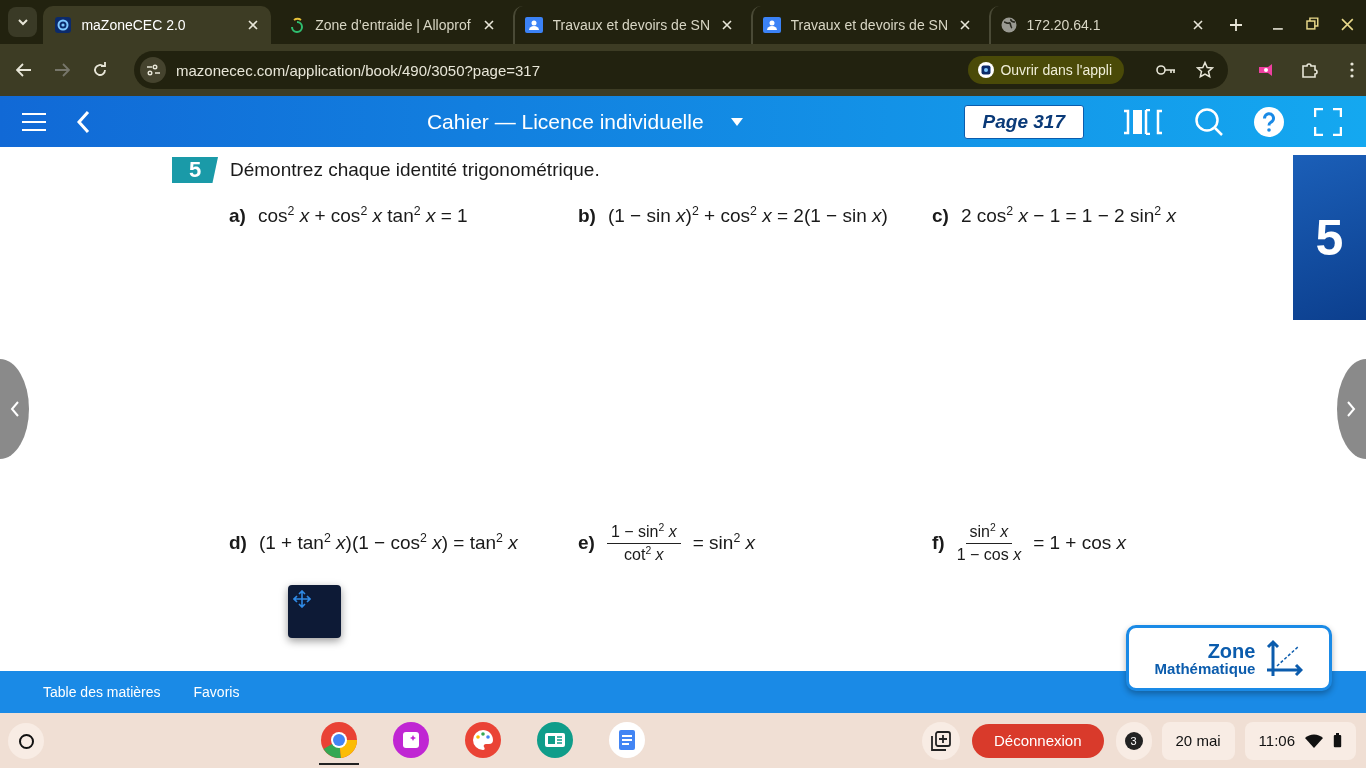  What do you see at coordinates (134, 25) in the screenshot?
I see `tab-title: maZoneCEC 2.0` at bounding box center [134, 25].